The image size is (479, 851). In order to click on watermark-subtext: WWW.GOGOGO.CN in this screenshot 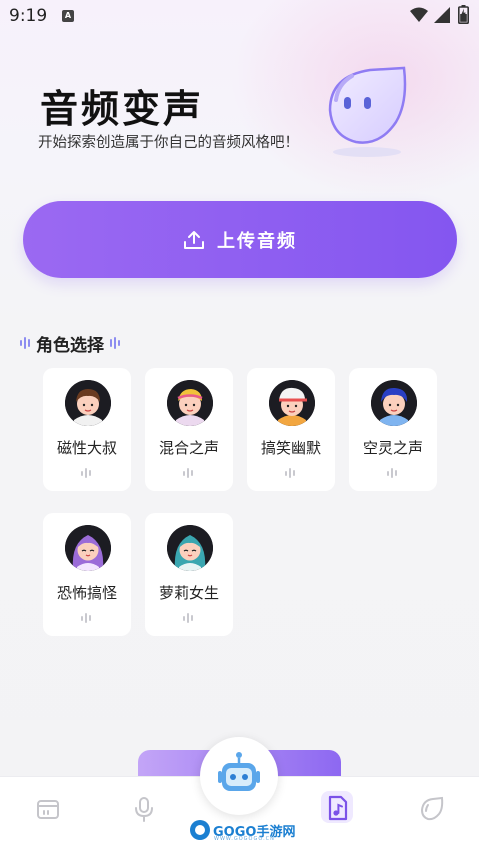, I will do `click(244, 839)`.